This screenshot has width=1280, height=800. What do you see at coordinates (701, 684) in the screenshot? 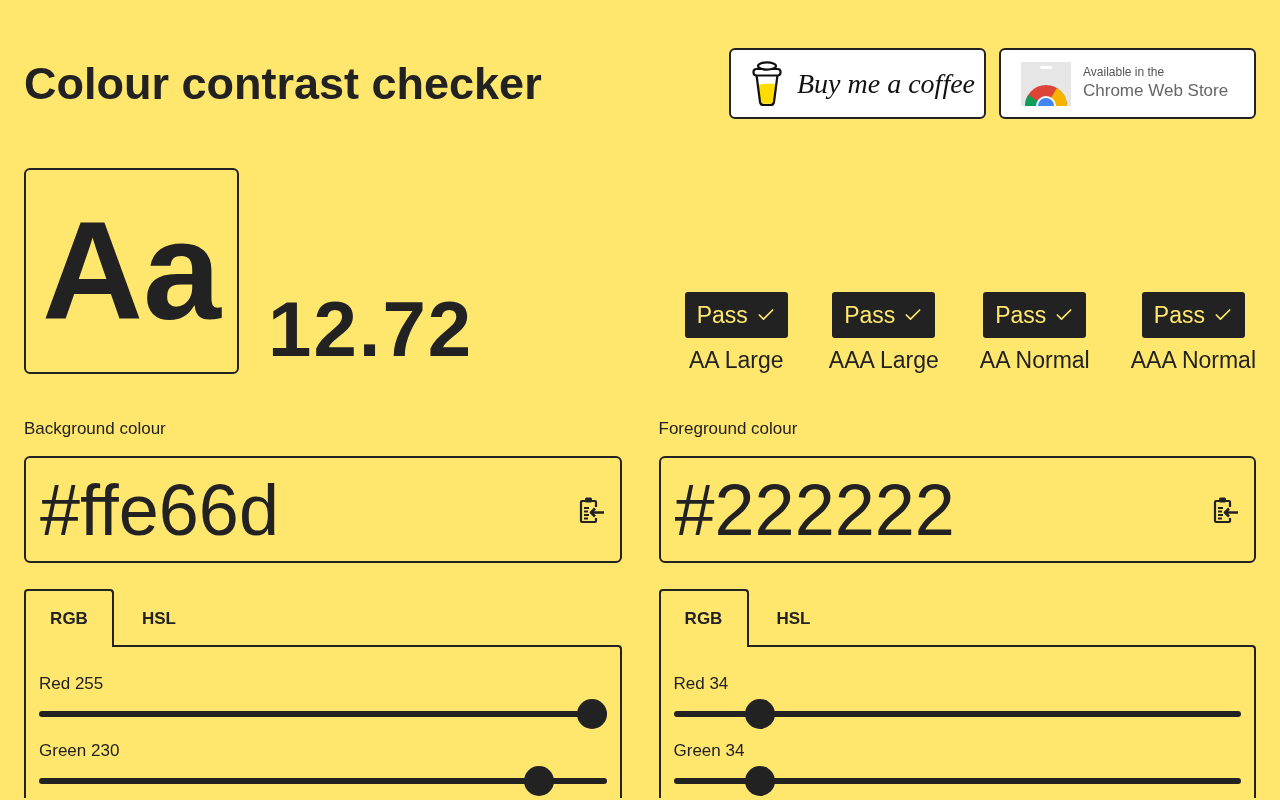
I see `slider-label: Red 34` at bounding box center [701, 684].